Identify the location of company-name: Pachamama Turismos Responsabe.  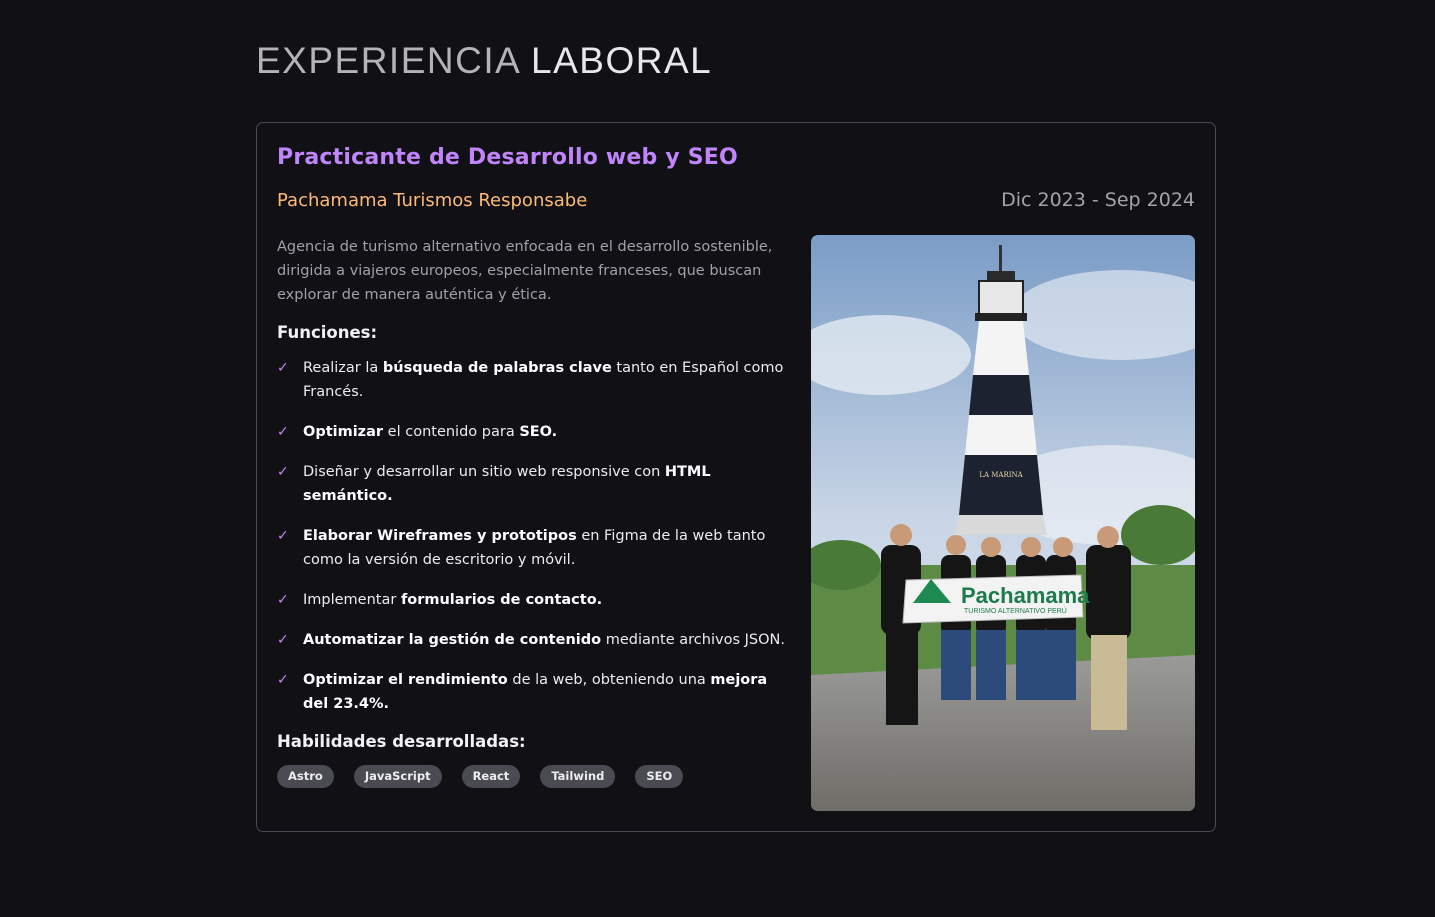
(432, 200).